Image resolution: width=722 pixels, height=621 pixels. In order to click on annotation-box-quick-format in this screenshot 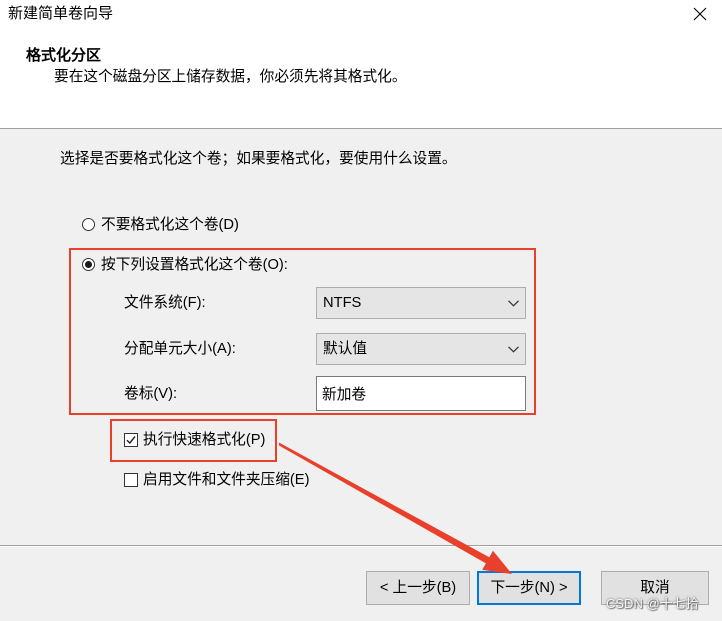, I will do `click(193, 440)`.